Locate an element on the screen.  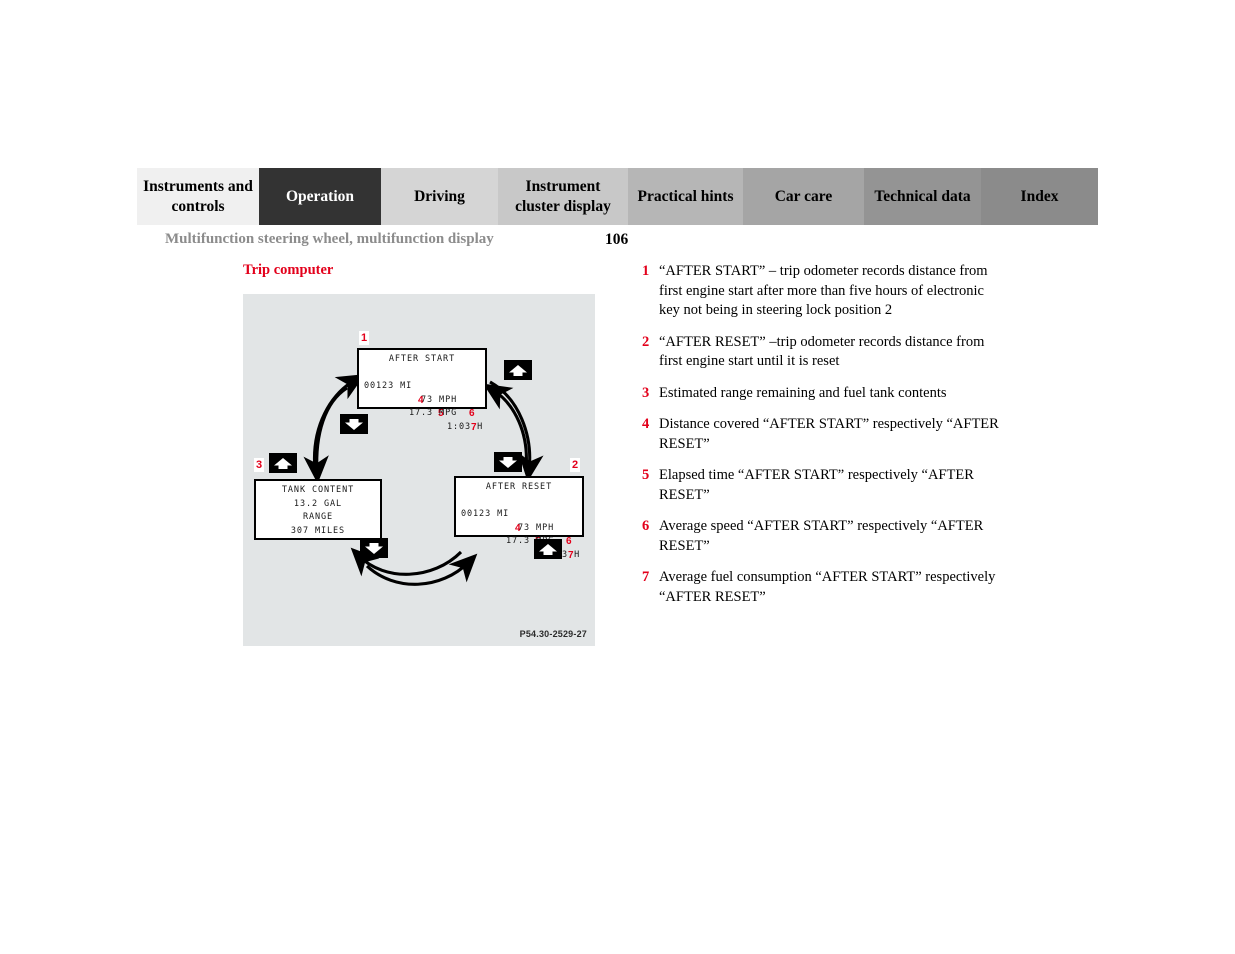
callout-7-after-reset: 7 is located at coordinates (571, 555).